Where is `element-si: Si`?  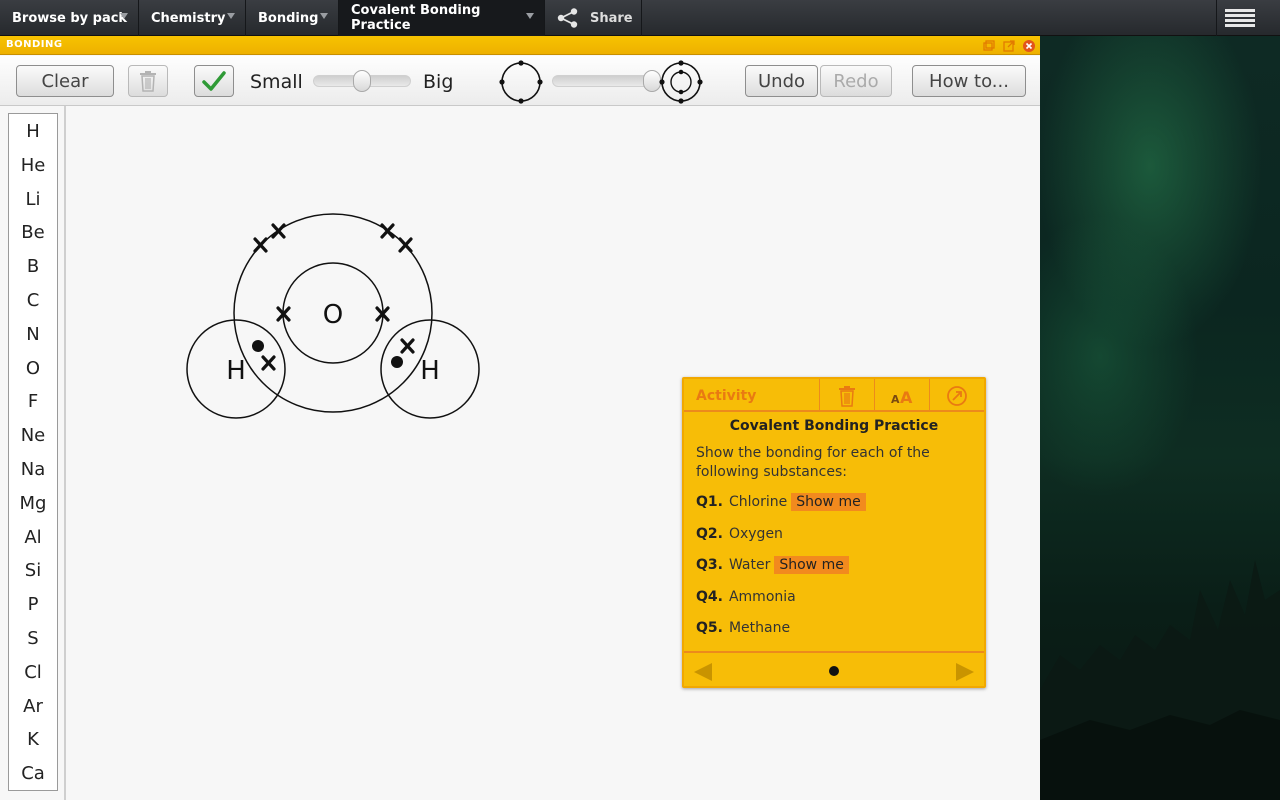
element-si: Si is located at coordinates (33, 570).